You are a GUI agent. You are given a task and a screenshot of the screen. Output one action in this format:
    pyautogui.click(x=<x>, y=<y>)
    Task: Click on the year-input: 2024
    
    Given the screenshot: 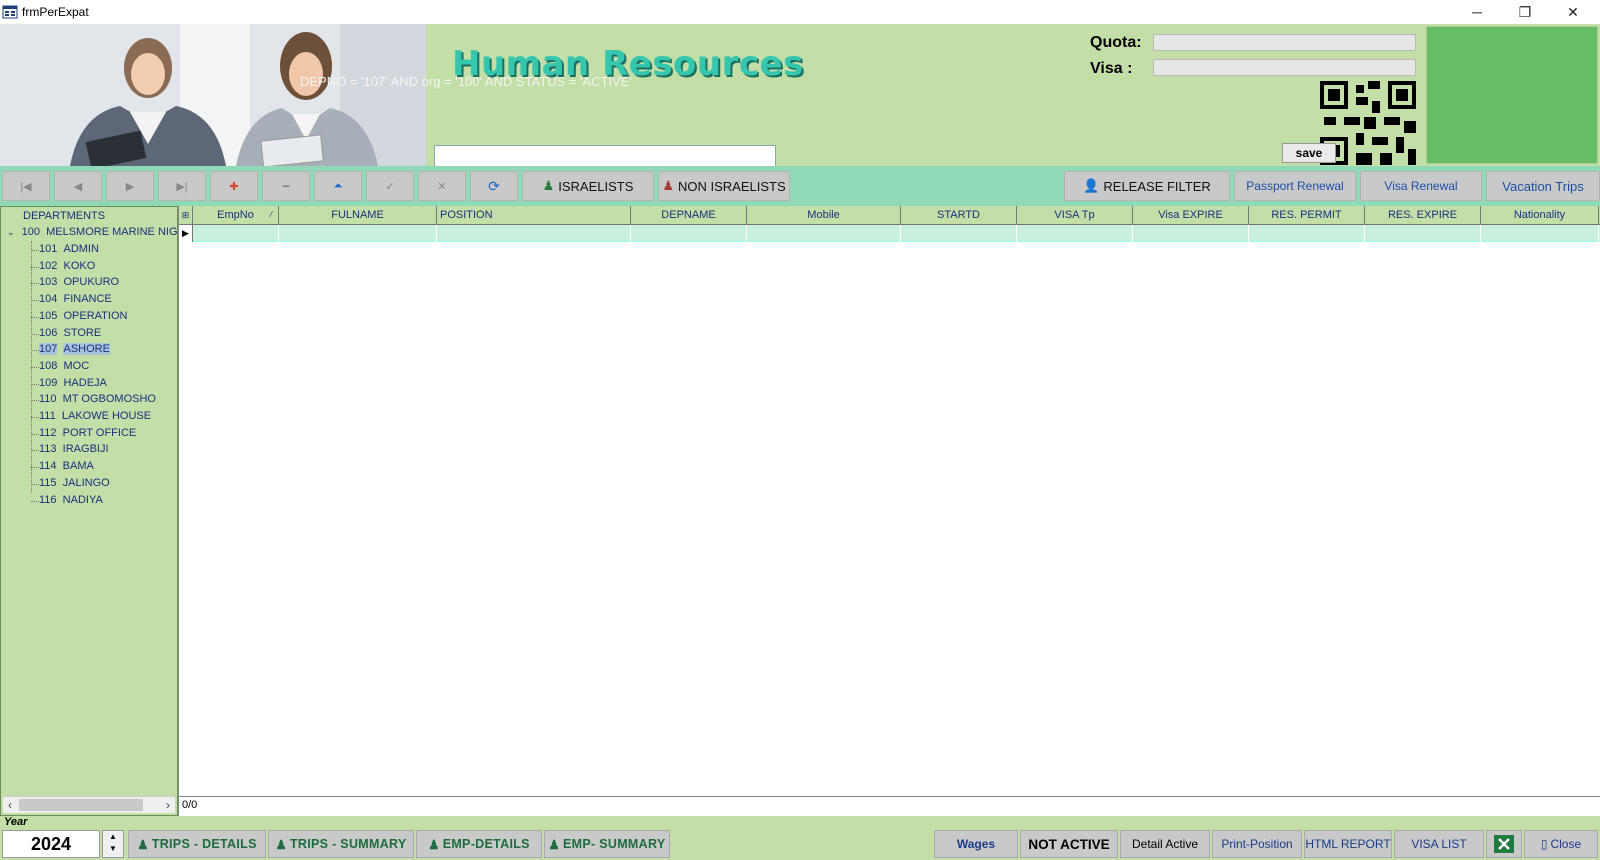 What is the action you would take?
    pyautogui.click(x=51, y=844)
    